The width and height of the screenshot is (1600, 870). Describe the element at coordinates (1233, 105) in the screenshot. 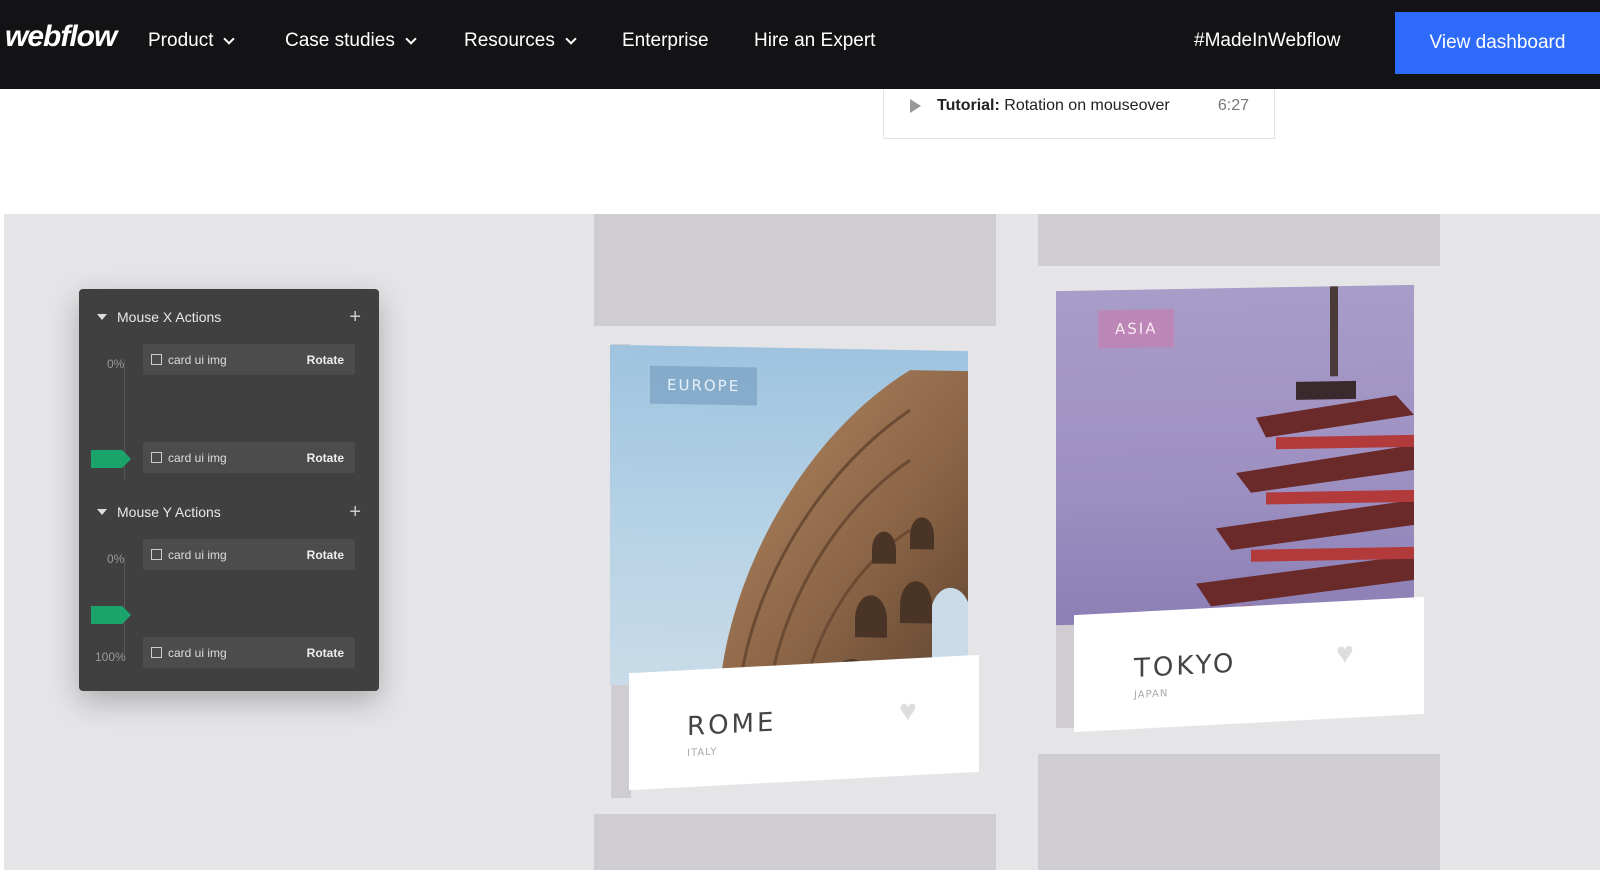

I see `tutorial-duration: 6:27` at that location.